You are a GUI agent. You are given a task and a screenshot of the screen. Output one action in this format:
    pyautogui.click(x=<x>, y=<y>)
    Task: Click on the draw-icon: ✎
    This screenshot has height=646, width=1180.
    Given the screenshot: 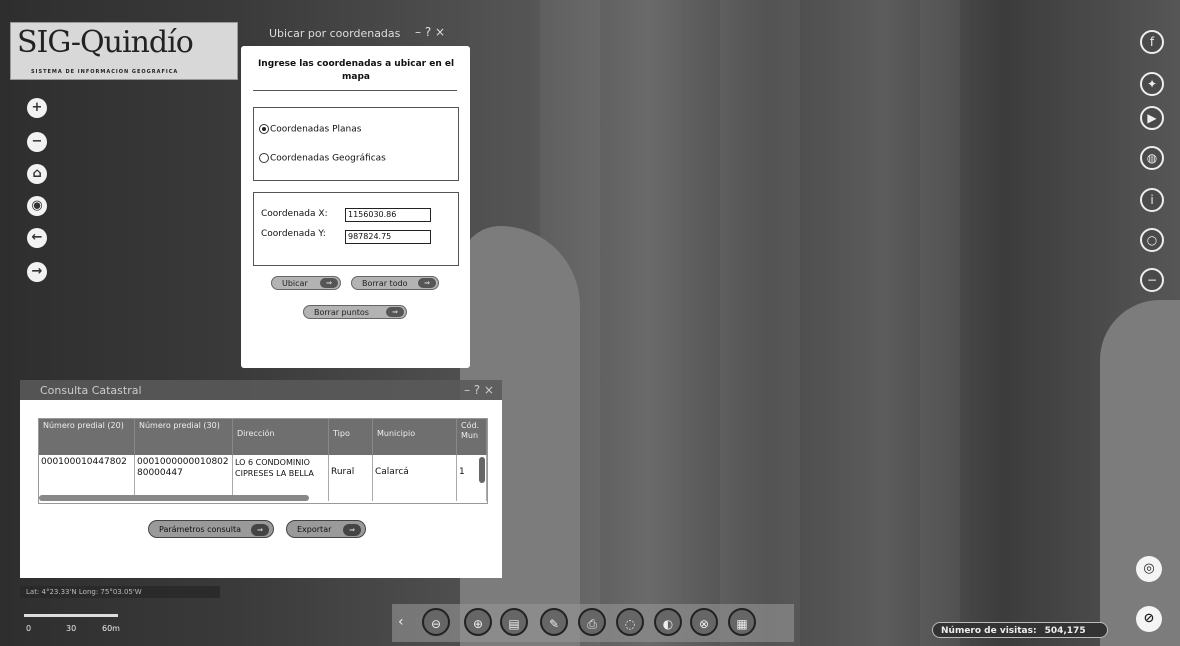 What is the action you would take?
    pyautogui.click(x=554, y=622)
    